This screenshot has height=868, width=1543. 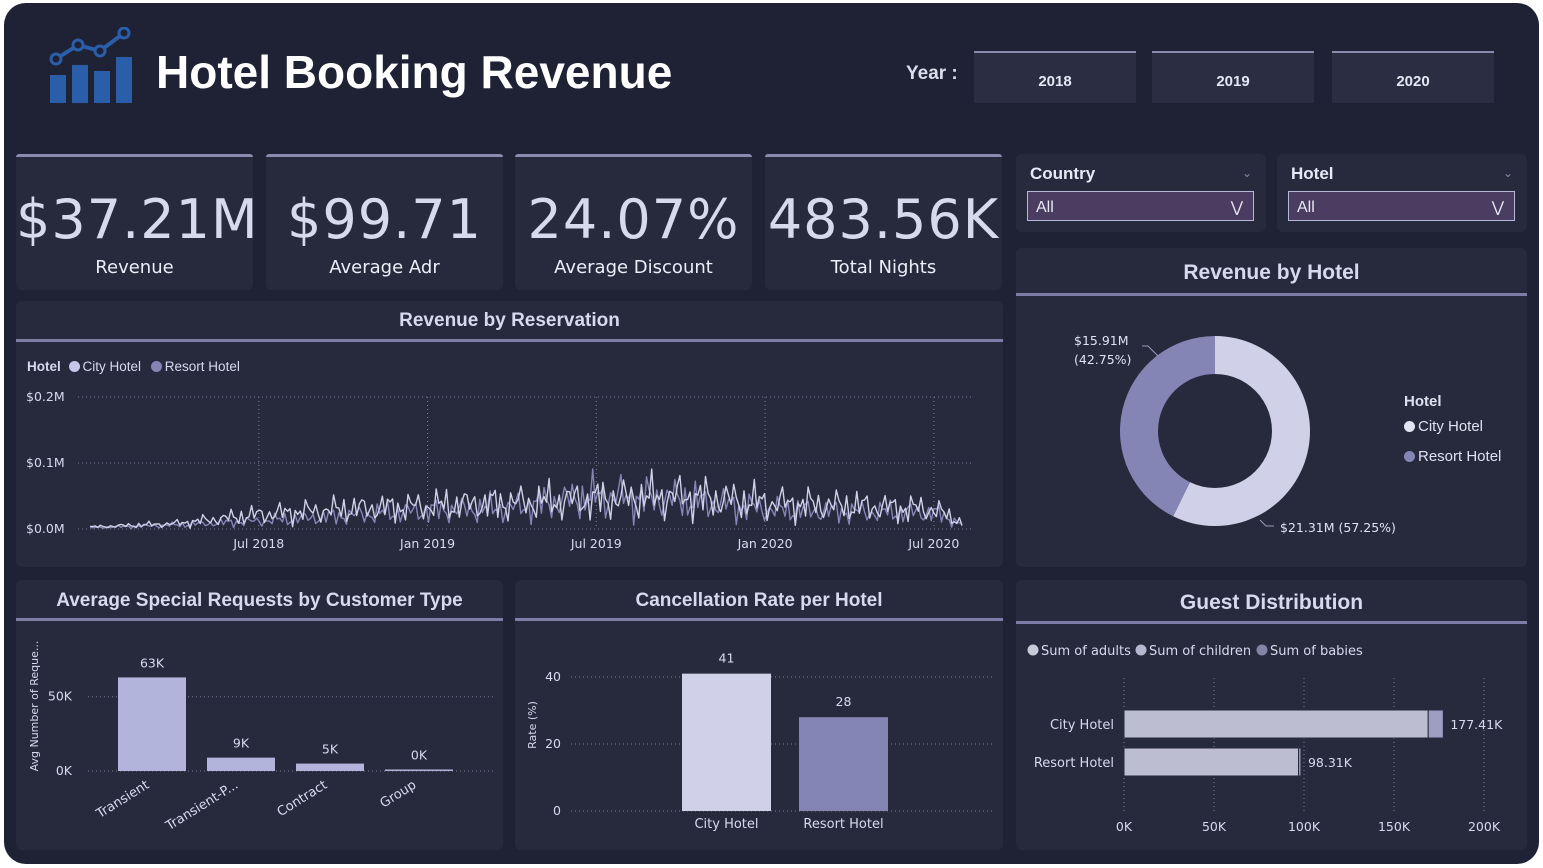 What do you see at coordinates (1063, 173) in the screenshot?
I see `slicer-title: Country` at bounding box center [1063, 173].